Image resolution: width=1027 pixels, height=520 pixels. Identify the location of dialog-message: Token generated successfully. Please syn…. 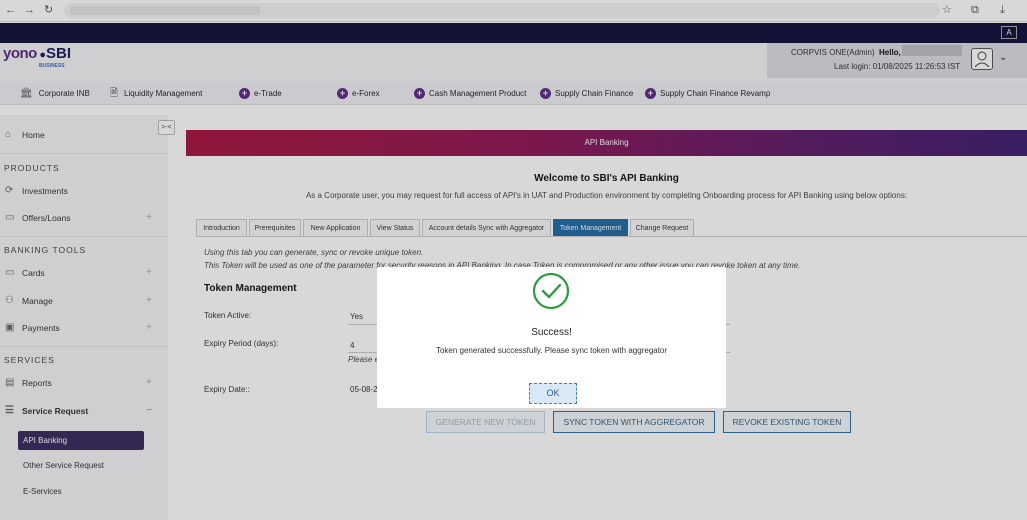
(551, 350).